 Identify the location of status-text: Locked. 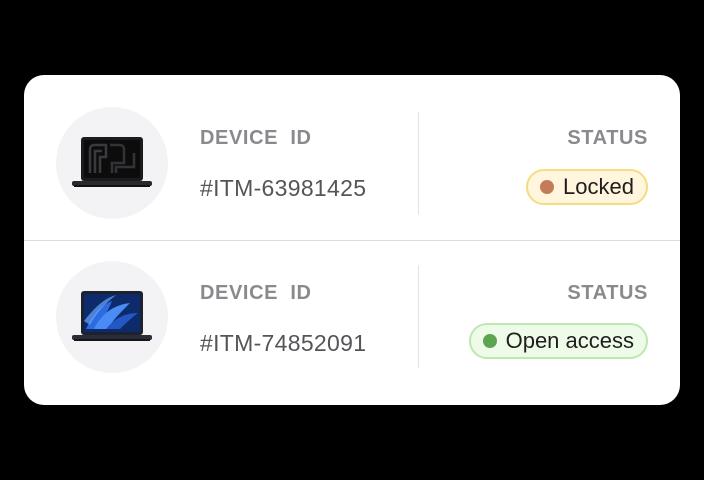
(598, 186).